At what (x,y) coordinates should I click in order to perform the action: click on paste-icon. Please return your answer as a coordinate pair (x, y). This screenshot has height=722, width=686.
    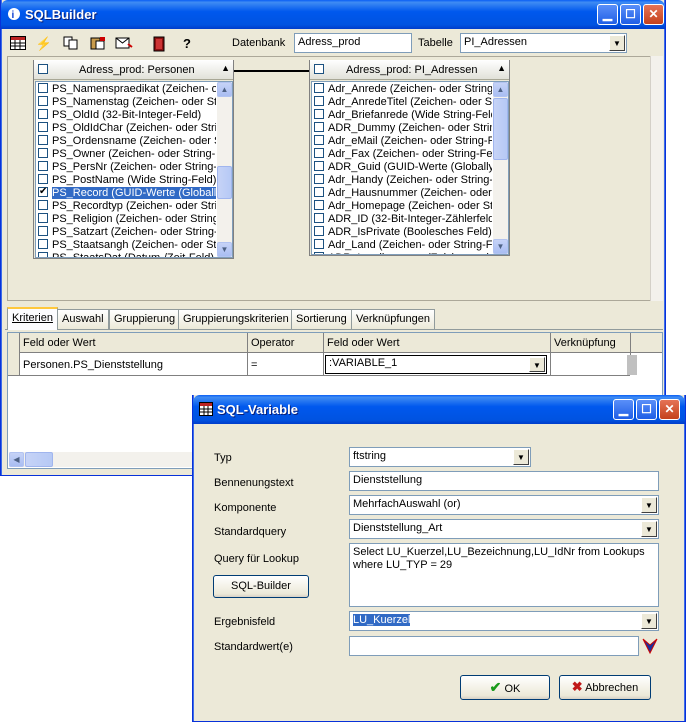
    Looking at the image, I should click on (98, 44).